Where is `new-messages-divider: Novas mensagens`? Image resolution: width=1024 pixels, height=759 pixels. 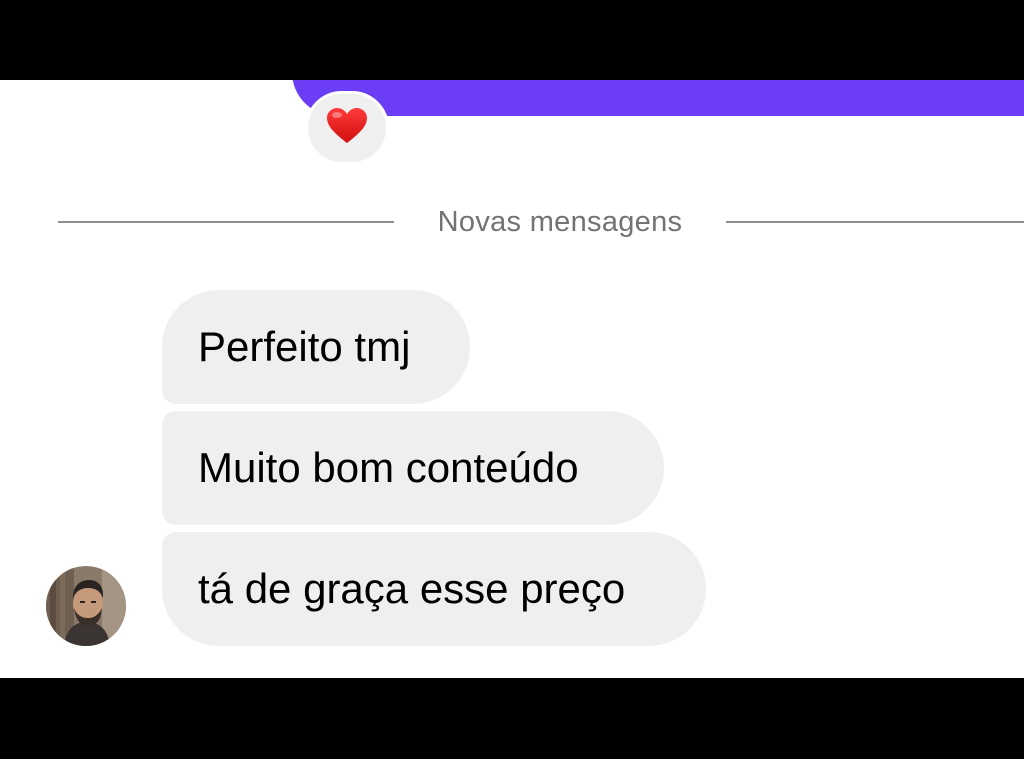
new-messages-divider: Novas mensagens is located at coordinates (541, 222).